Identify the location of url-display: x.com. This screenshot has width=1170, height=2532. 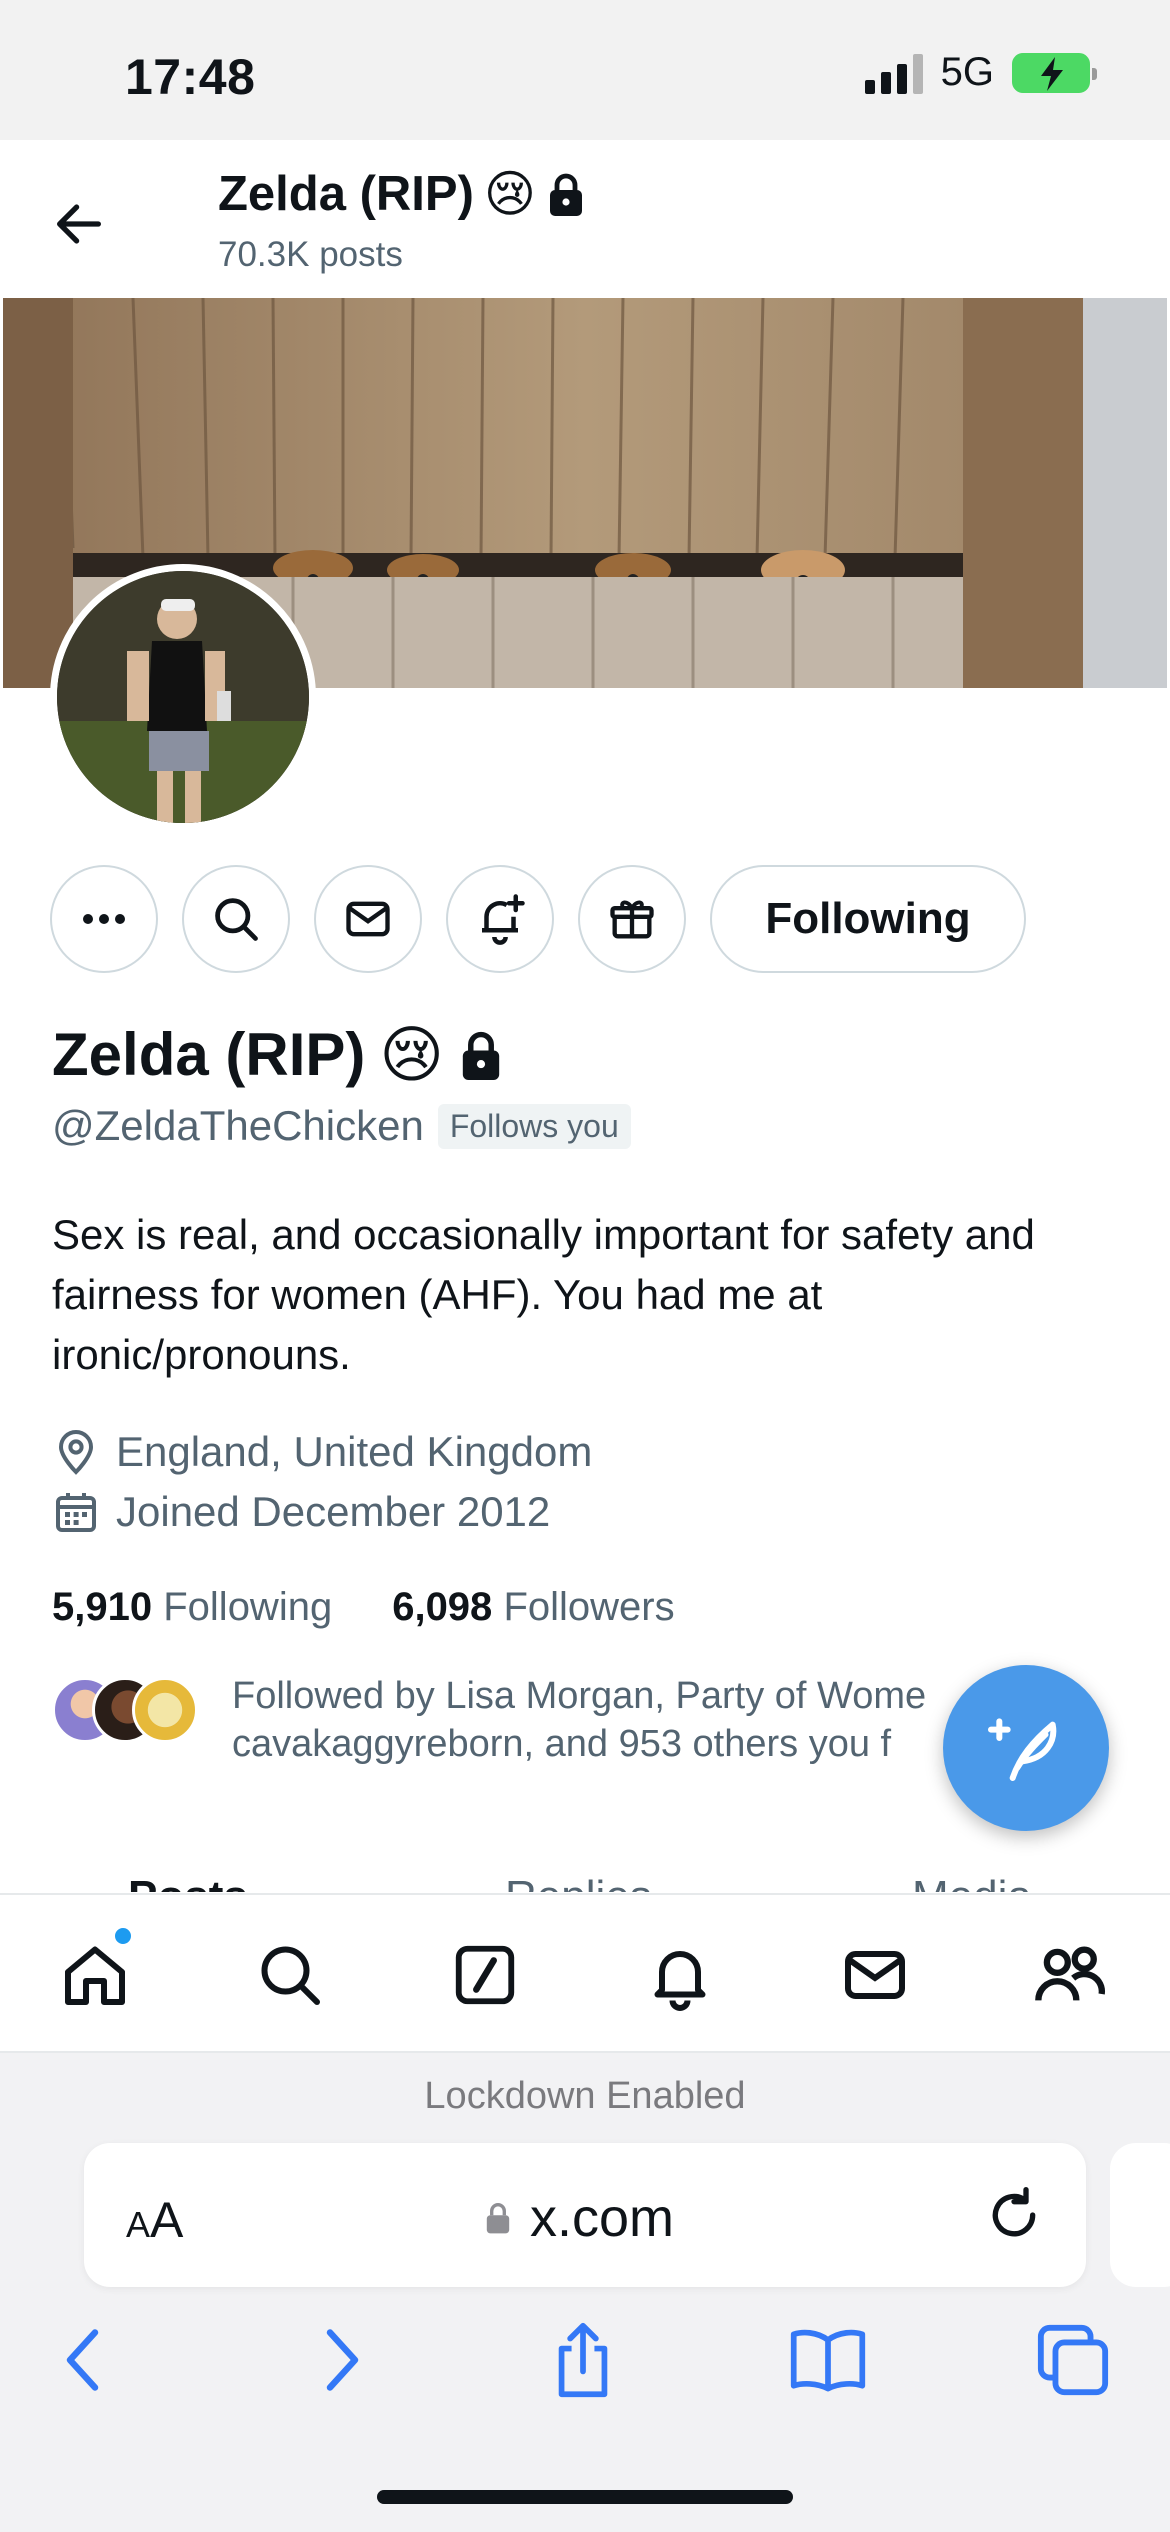
(579, 2218).